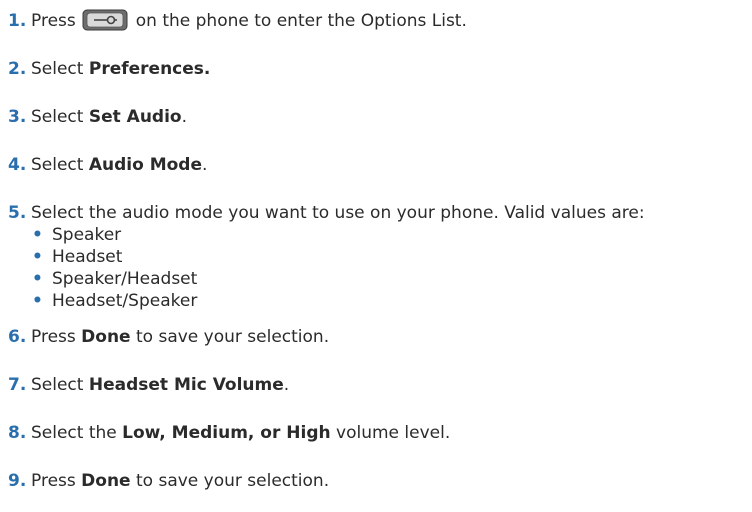 The image size is (752, 512). I want to click on step-number: 3., so click(17, 117).